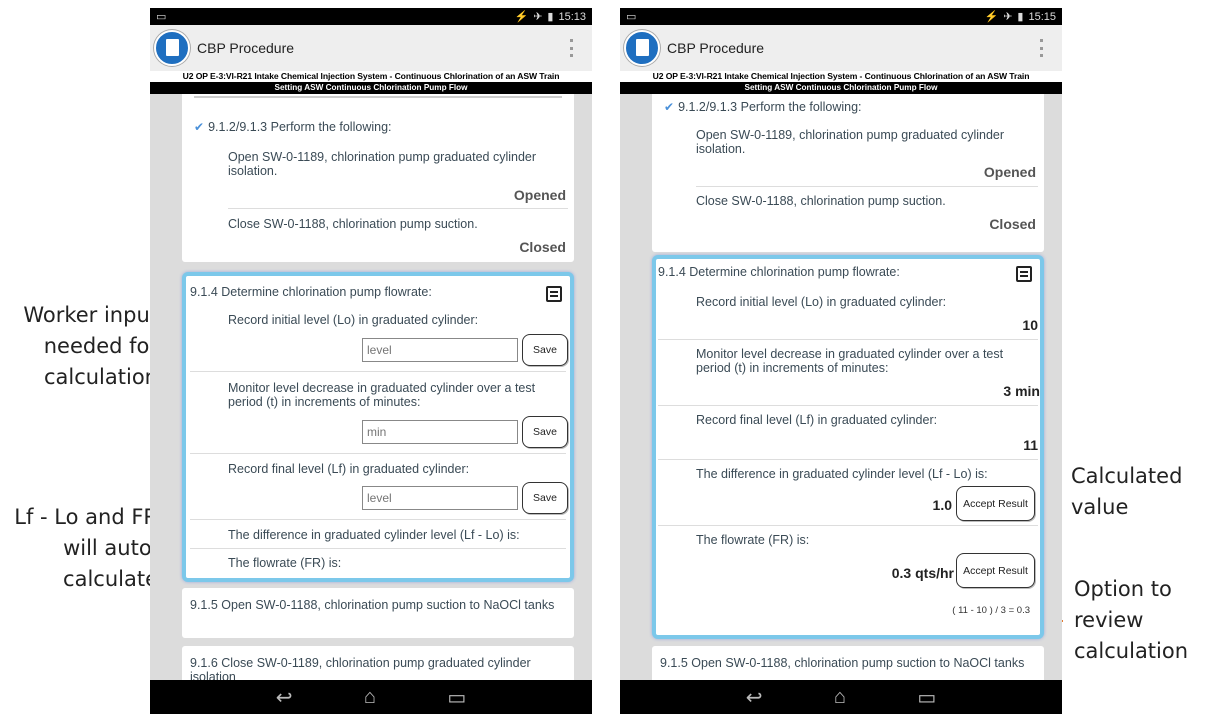 The width and height of the screenshot is (1205, 714). Describe the element at coordinates (1127, 491) in the screenshot. I see `annotation-calculated-value: Calculated value` at that location.